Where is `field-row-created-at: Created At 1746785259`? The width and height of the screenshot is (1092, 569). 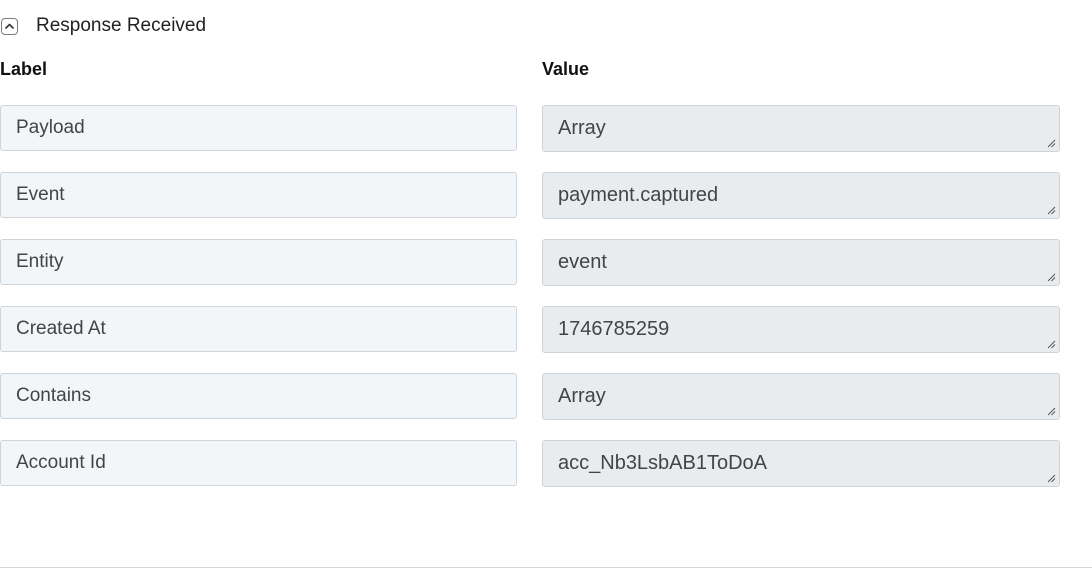 field-row-created-at: Created At 1746785259 is located at coordinates (546, 339).